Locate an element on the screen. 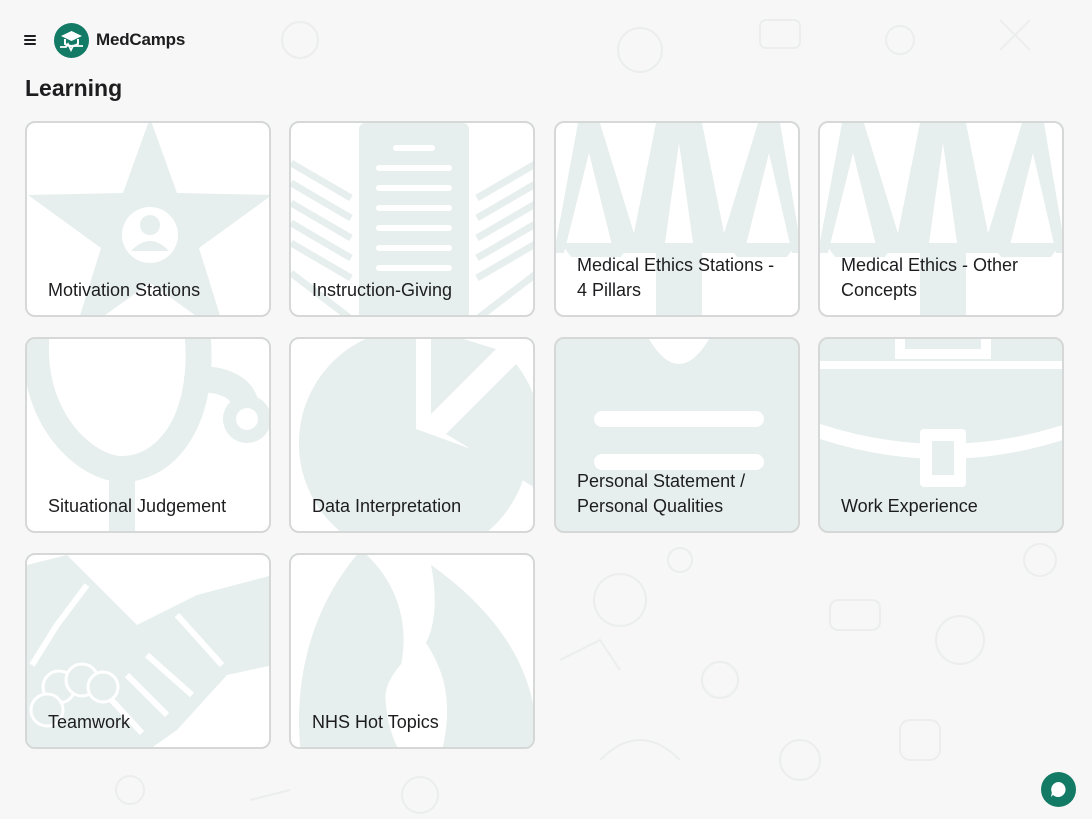 The height and width of the screenshot is (819, 1092). card-label: Teamwork is located at coordinates (89, 722).